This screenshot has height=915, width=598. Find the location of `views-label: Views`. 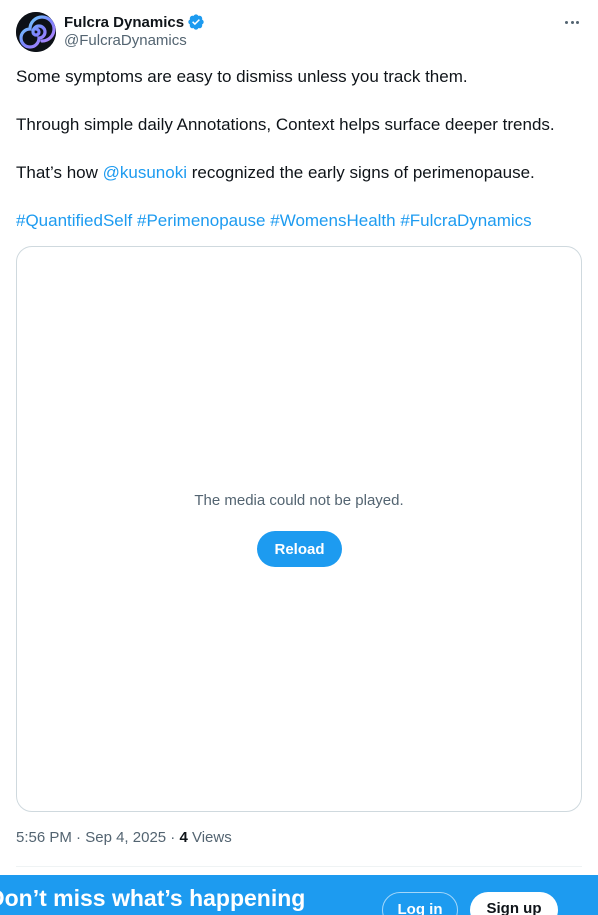

views-label: Views is located at coordinates (211, 837).